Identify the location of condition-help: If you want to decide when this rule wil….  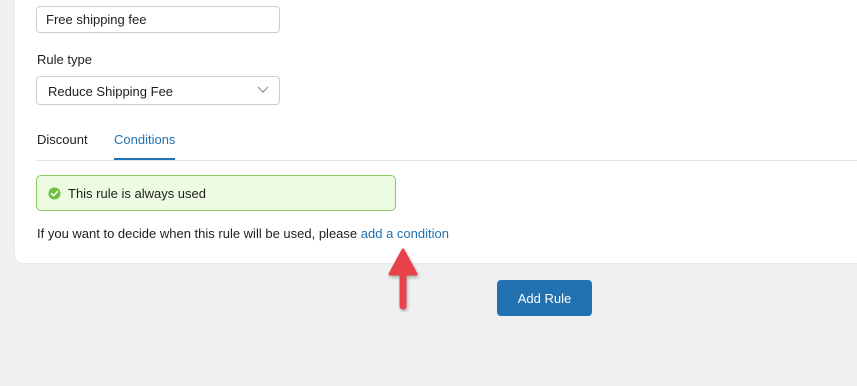
(243, 233).